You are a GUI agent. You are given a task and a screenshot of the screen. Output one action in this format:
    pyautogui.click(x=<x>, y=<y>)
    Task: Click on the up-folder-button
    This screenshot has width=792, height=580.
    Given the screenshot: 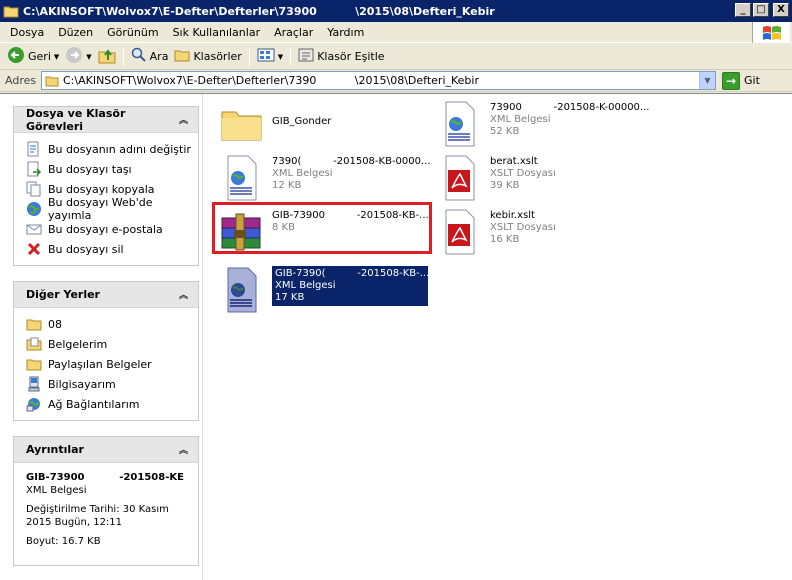 What is the action you would take?
    pyautogui.click(x=107, y=57)
    